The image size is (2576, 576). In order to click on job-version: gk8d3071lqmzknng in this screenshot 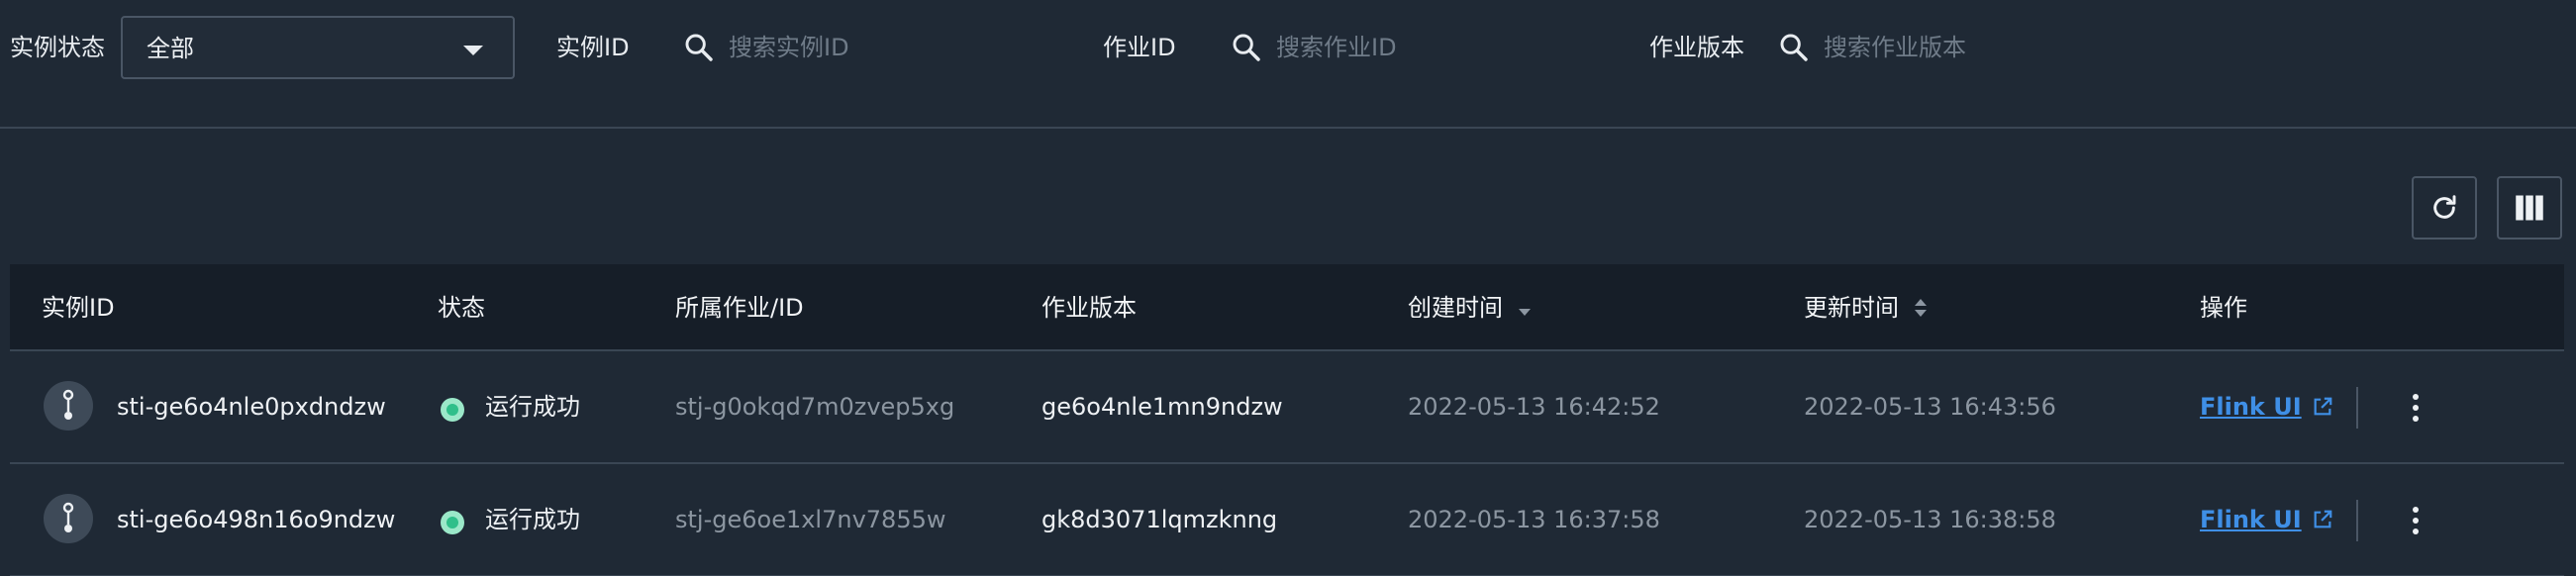, I will do `click(1159, 519)`.